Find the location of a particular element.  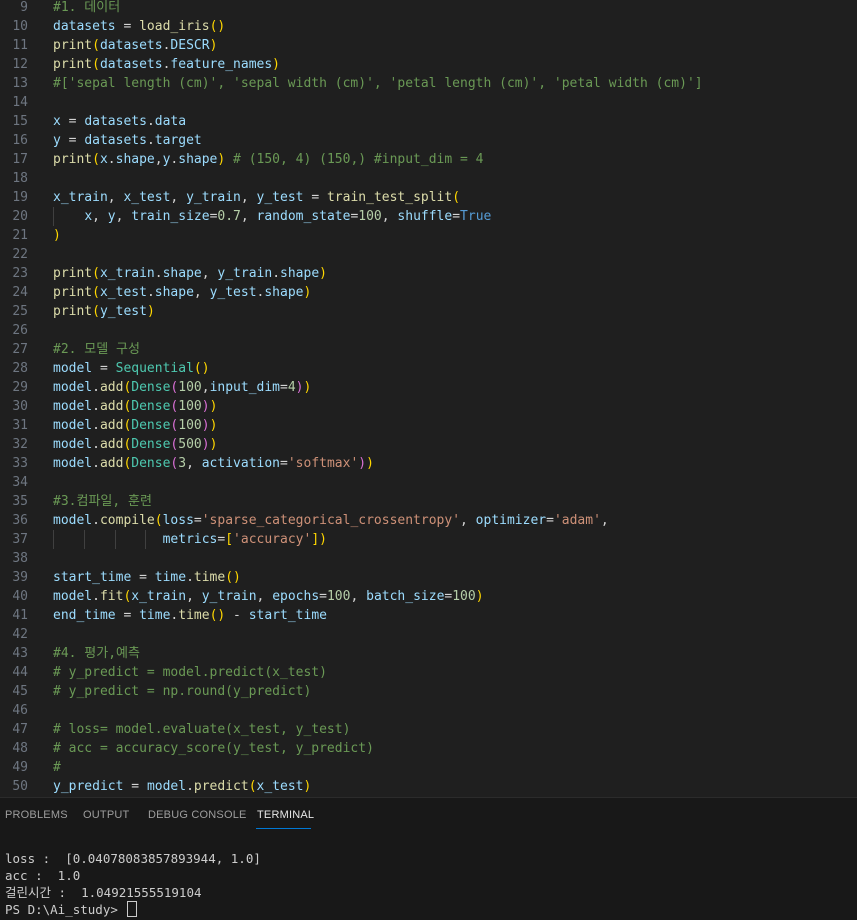

line-number: 23 is located at coordinates (20, 273).